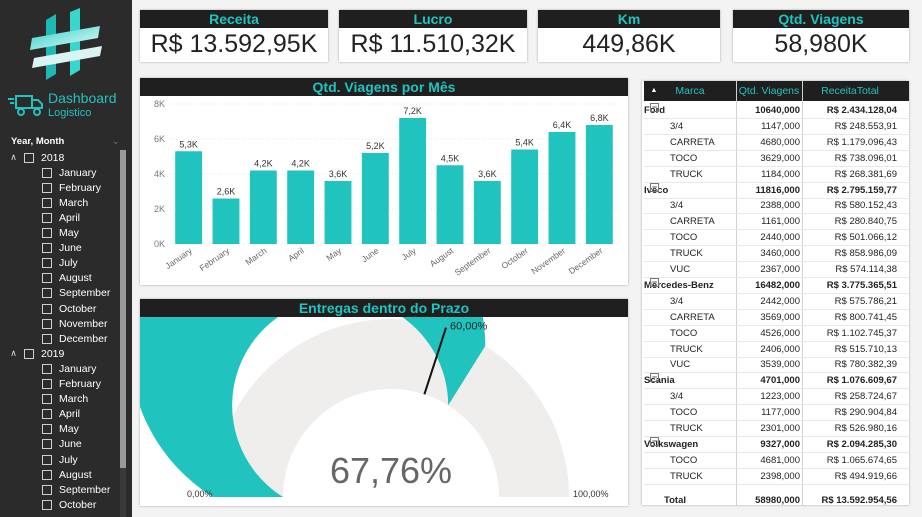  What do you see at coordinates (776, 413) in the screenshot?
I see `table-row: TOCO 1177,000 R$ 290.904,84` at bounding box center [776, 413].